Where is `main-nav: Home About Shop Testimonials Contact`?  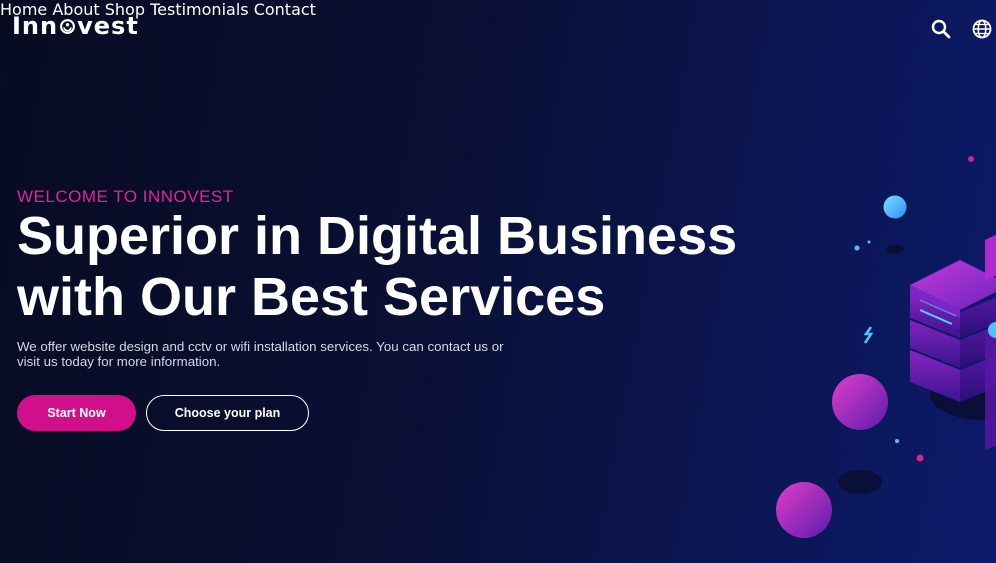 main-nav: Home About Shop Testimonials Contact is located at coordinates (498, 9).